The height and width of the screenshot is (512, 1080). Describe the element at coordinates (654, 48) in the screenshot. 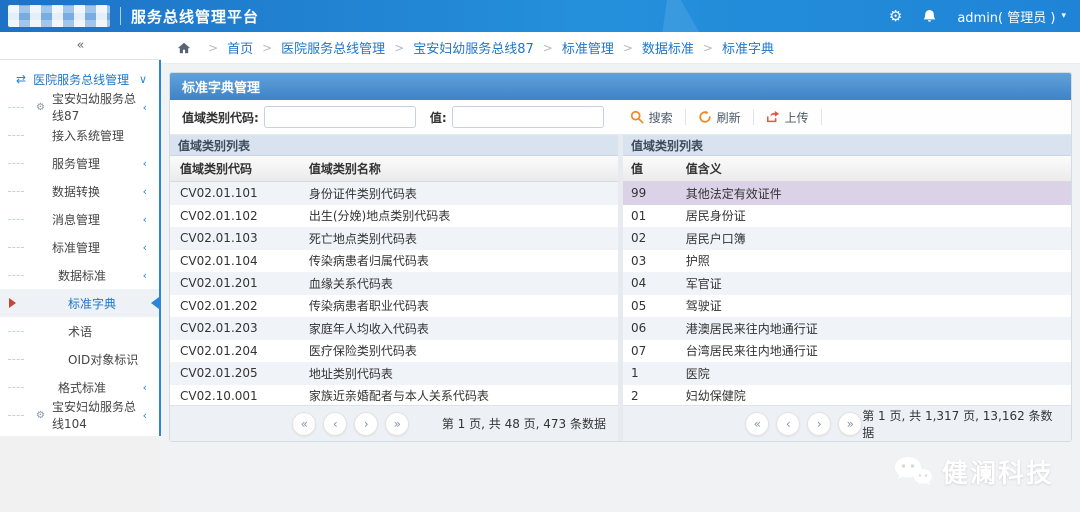

I see `breadcrumb-item: > 数据标准` at that location.